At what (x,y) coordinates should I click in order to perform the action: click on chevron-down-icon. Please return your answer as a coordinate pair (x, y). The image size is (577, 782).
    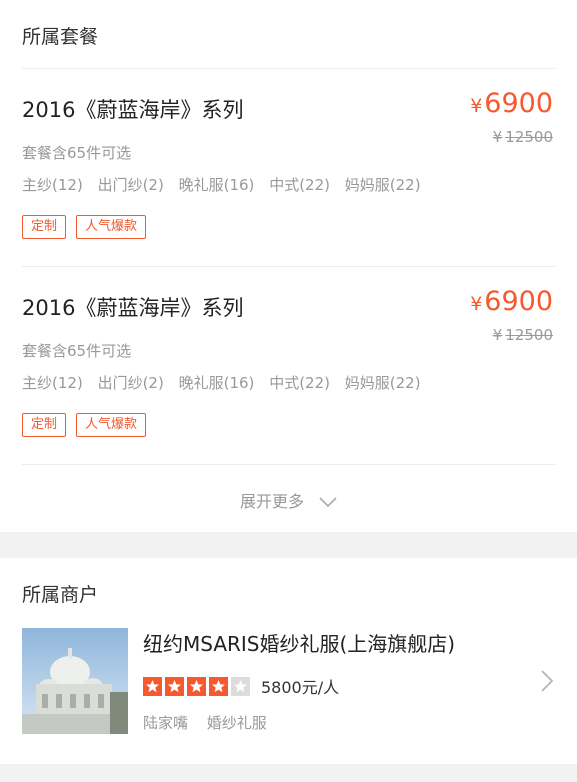
    Looking at the image, I should click on (328, 502).